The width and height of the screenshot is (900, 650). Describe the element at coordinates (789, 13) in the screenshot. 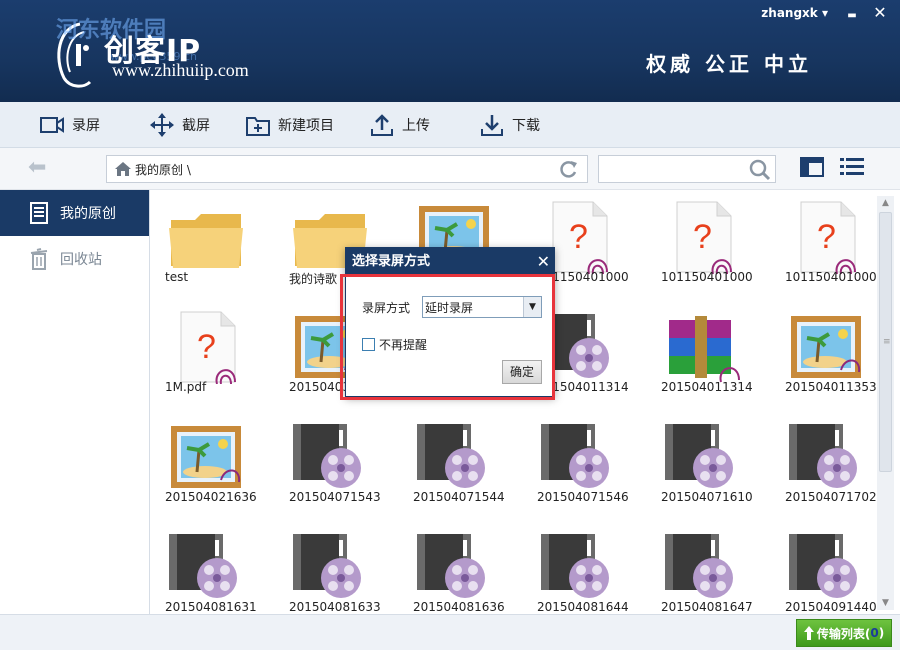

I see `username: zhangxk` at that location.